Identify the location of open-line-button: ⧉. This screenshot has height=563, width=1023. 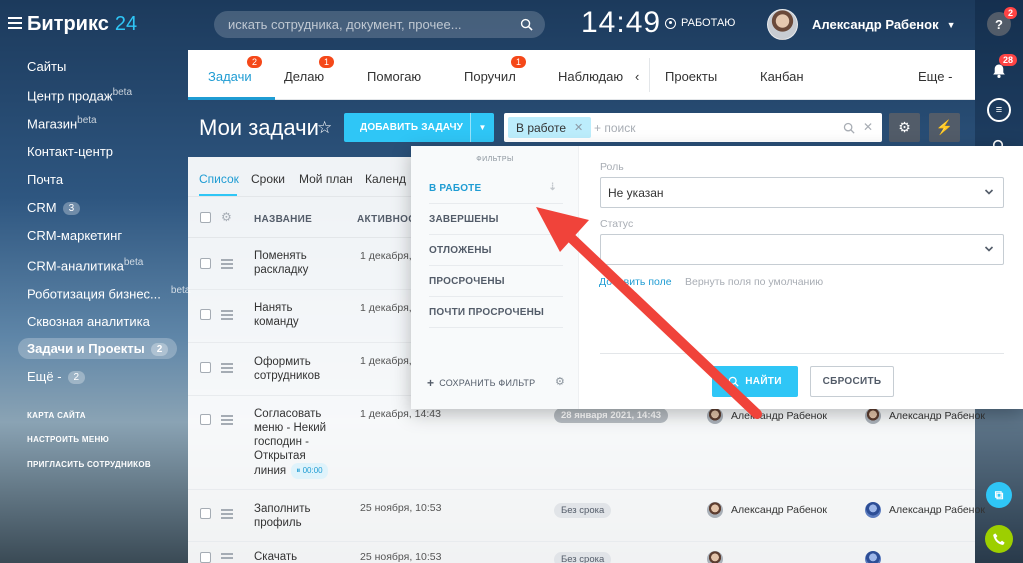
(999, 495).